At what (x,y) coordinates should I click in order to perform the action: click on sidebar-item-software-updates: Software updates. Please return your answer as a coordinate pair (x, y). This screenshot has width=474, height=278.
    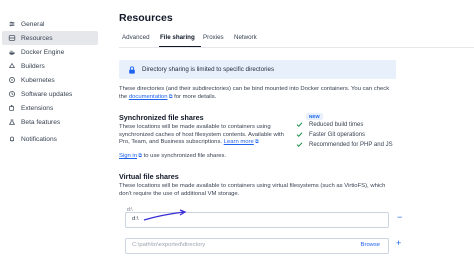
    Looking at the image, I should click on (50, 94).